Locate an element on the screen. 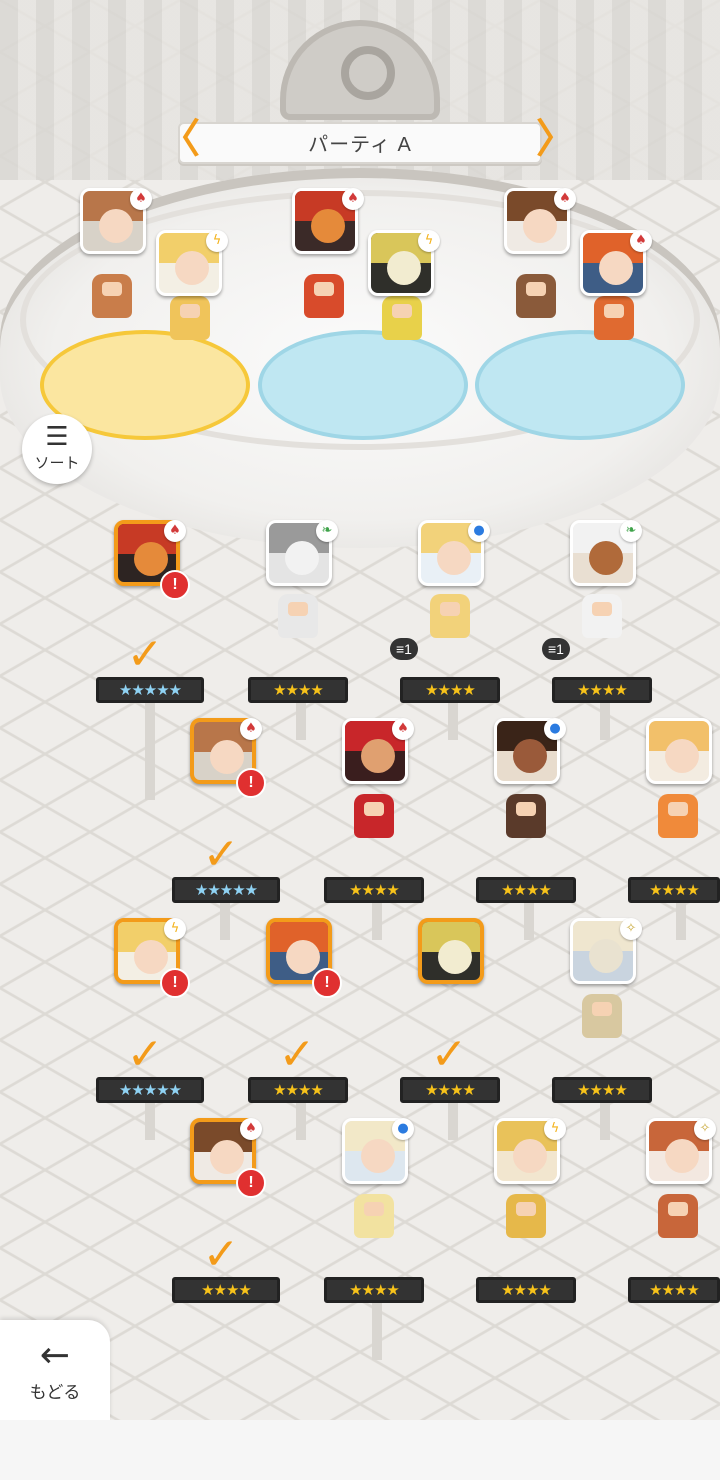 Image resolution: width=720 pixels, height=1480 pixels. arrow-left-icon: ← is located at coordinates (55, 1355).